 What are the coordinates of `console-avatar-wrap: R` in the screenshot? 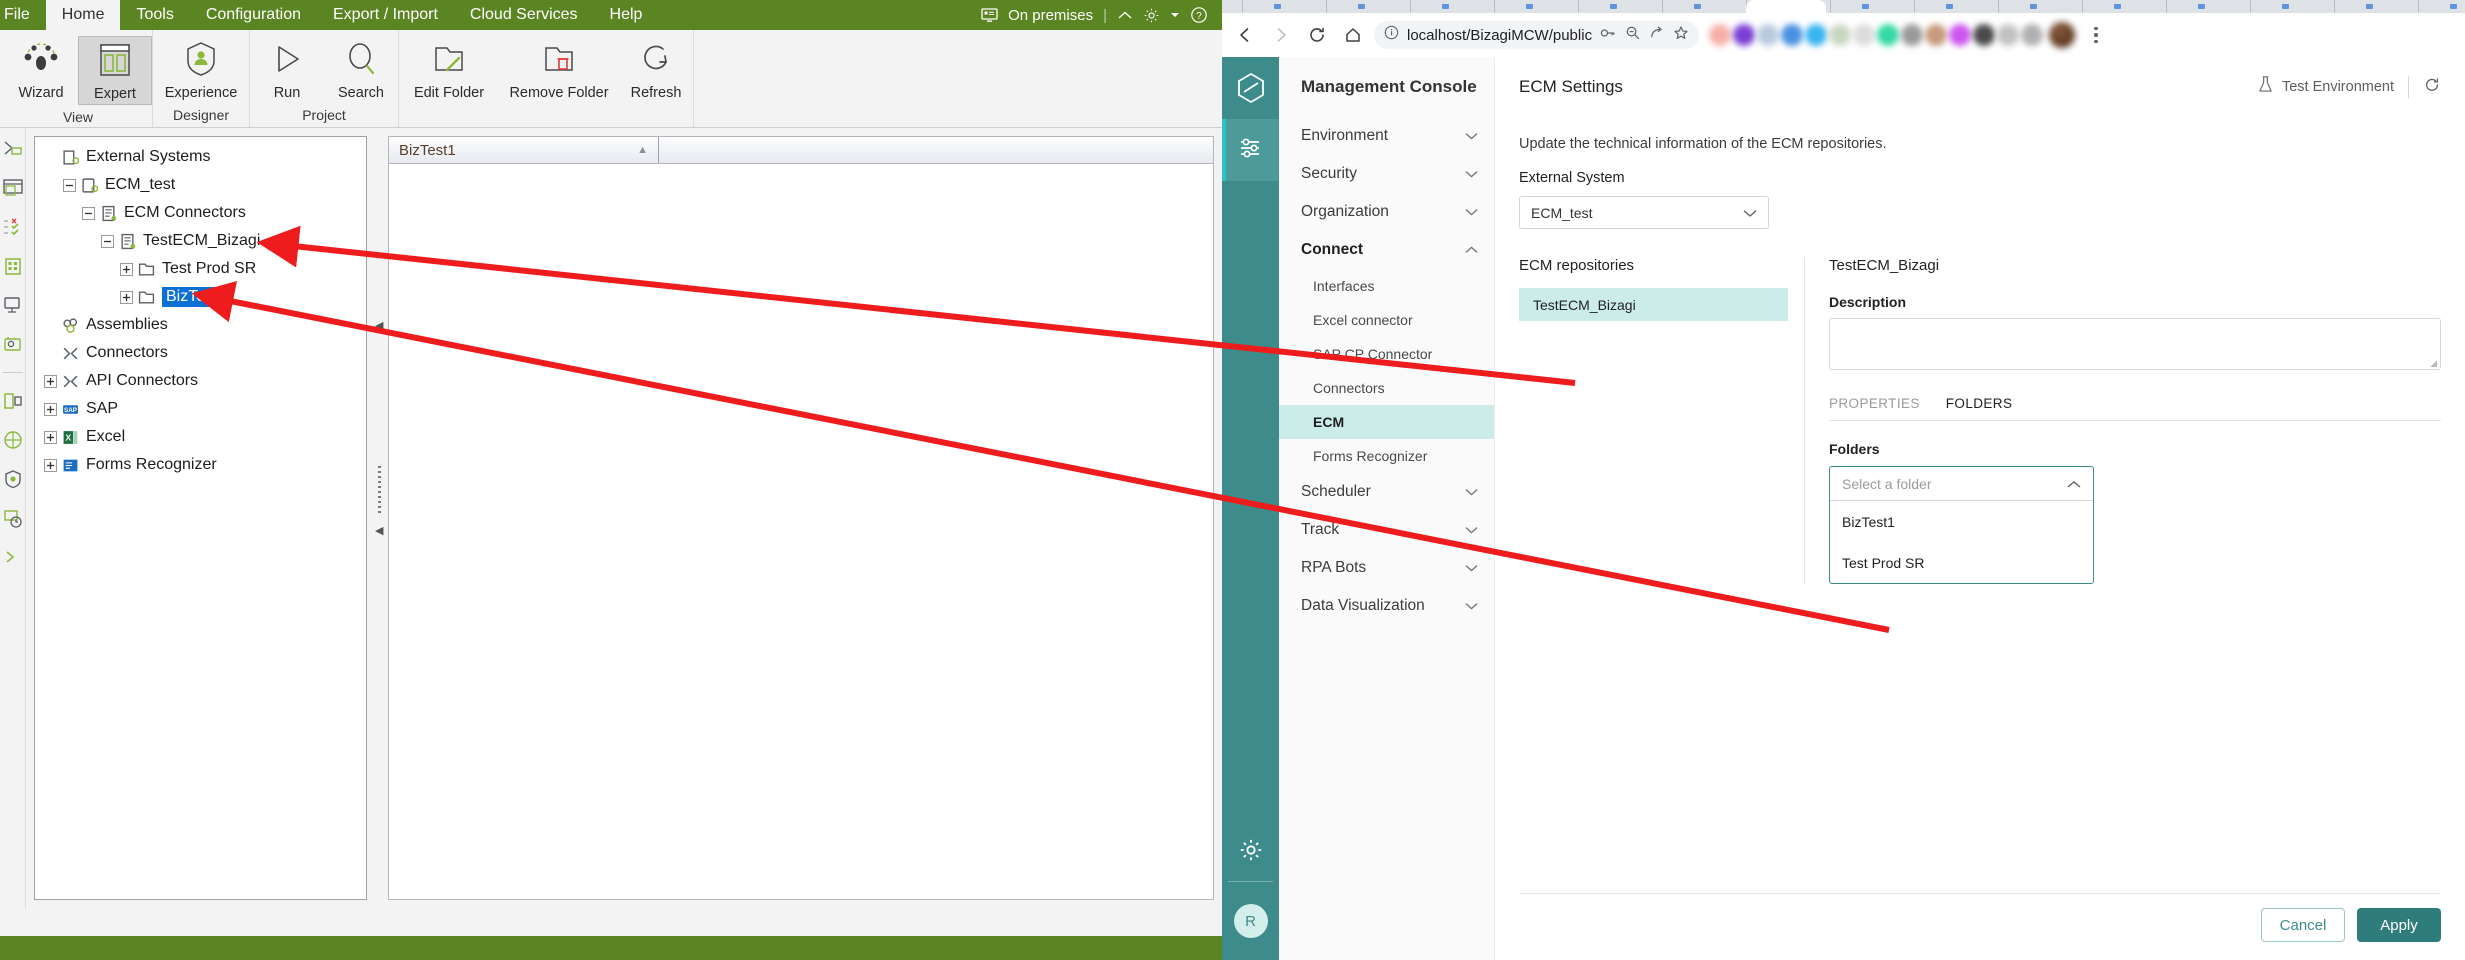 It's located at (1250, 921).